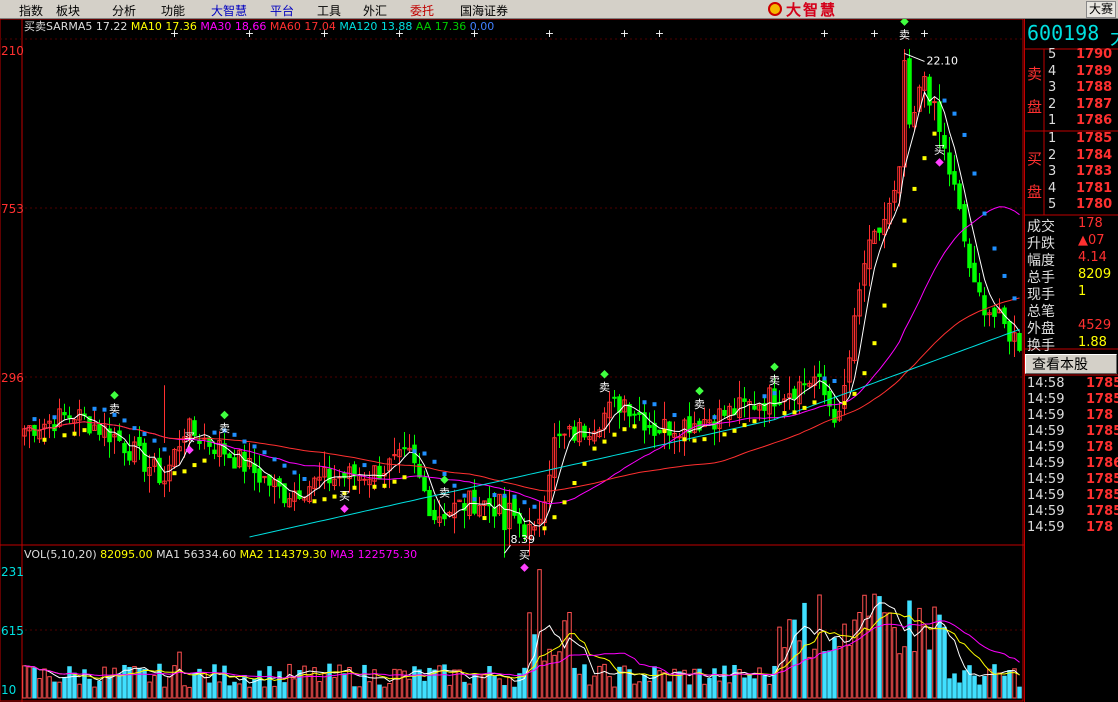 The height and width of the screenshot is (702, 1118). Describe the element at coordinates (1094, 188) in the screenshot. I see `buy-price-4: 1781` at that location.